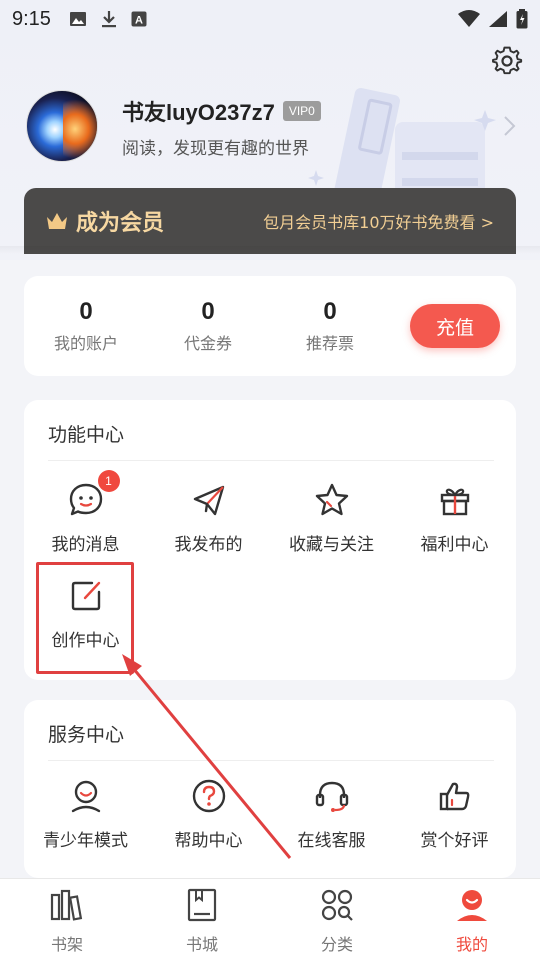  I want to click on gift-icon, so click(454, 502).